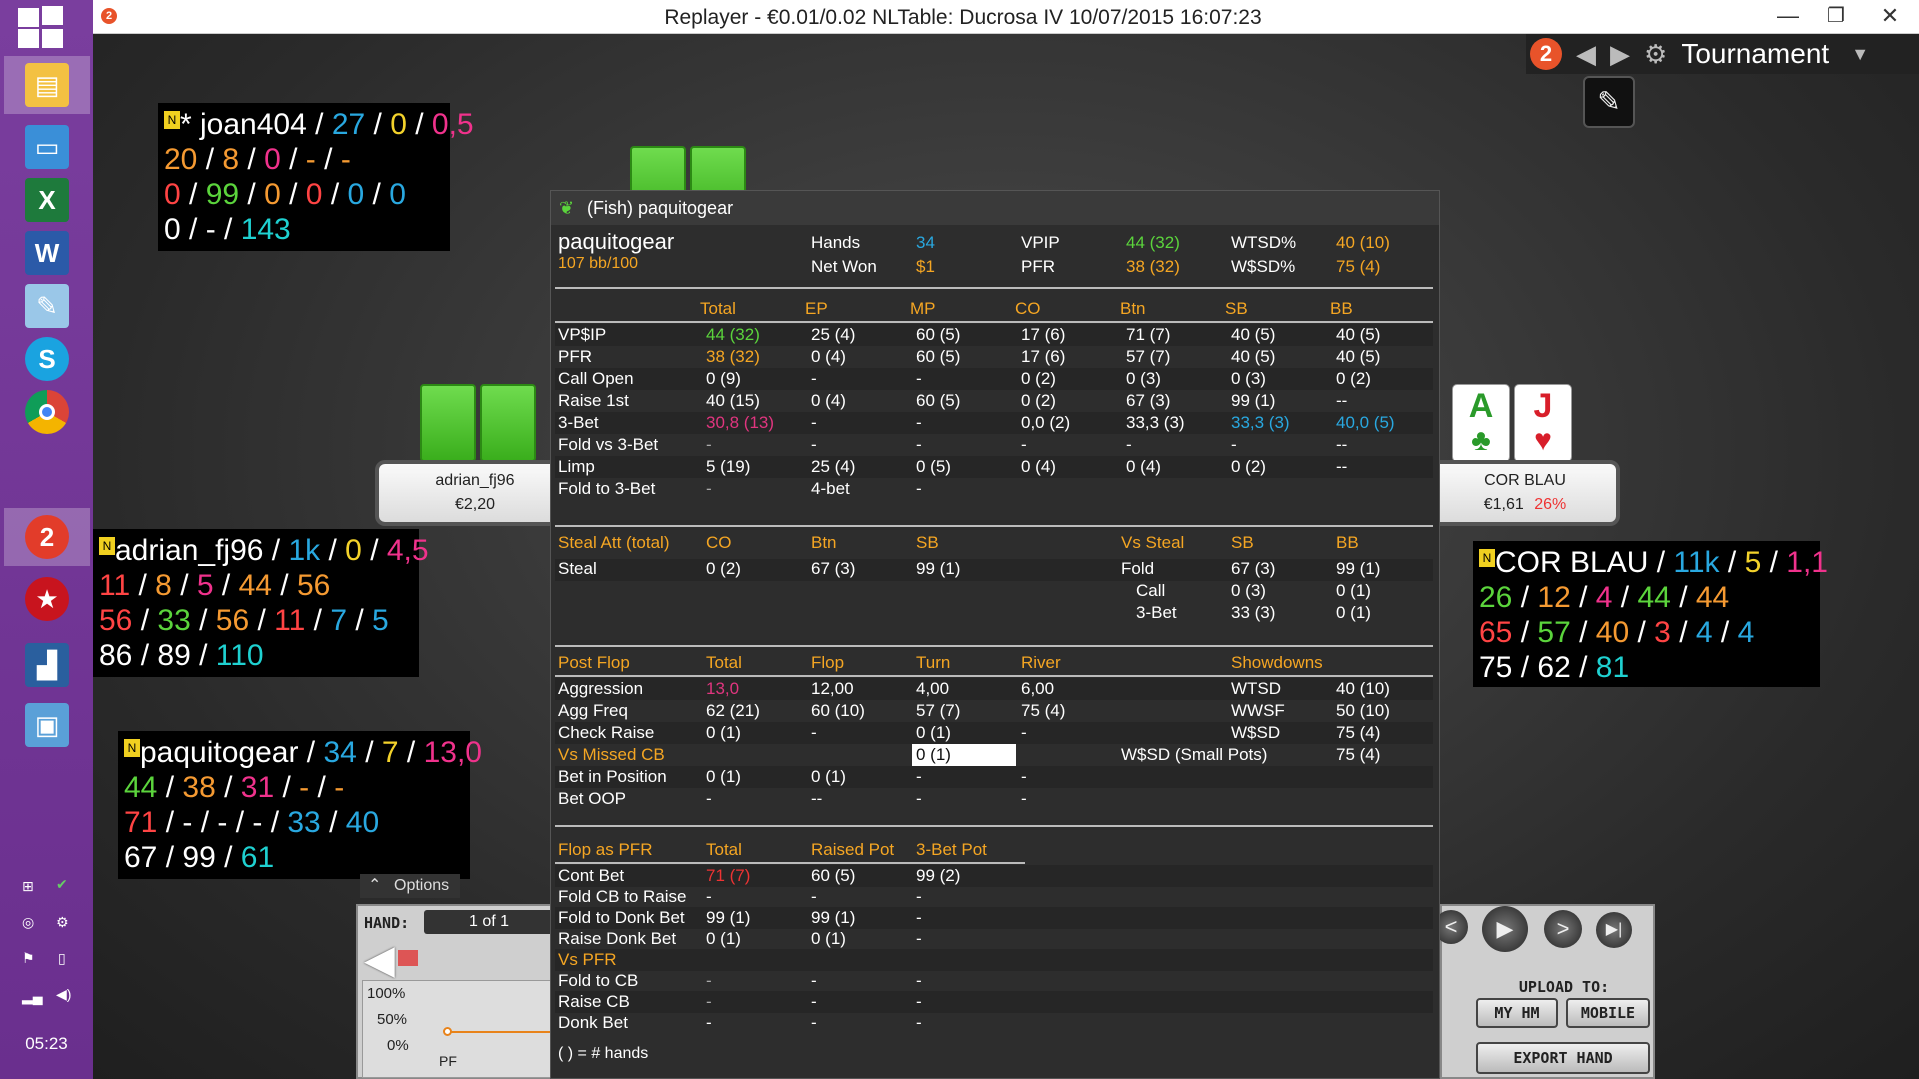 The image size is (1919, 1079). Describe the element at coordinates (62, 884) in the screenshot. I see `tray-app-icon: ✔` at that location.